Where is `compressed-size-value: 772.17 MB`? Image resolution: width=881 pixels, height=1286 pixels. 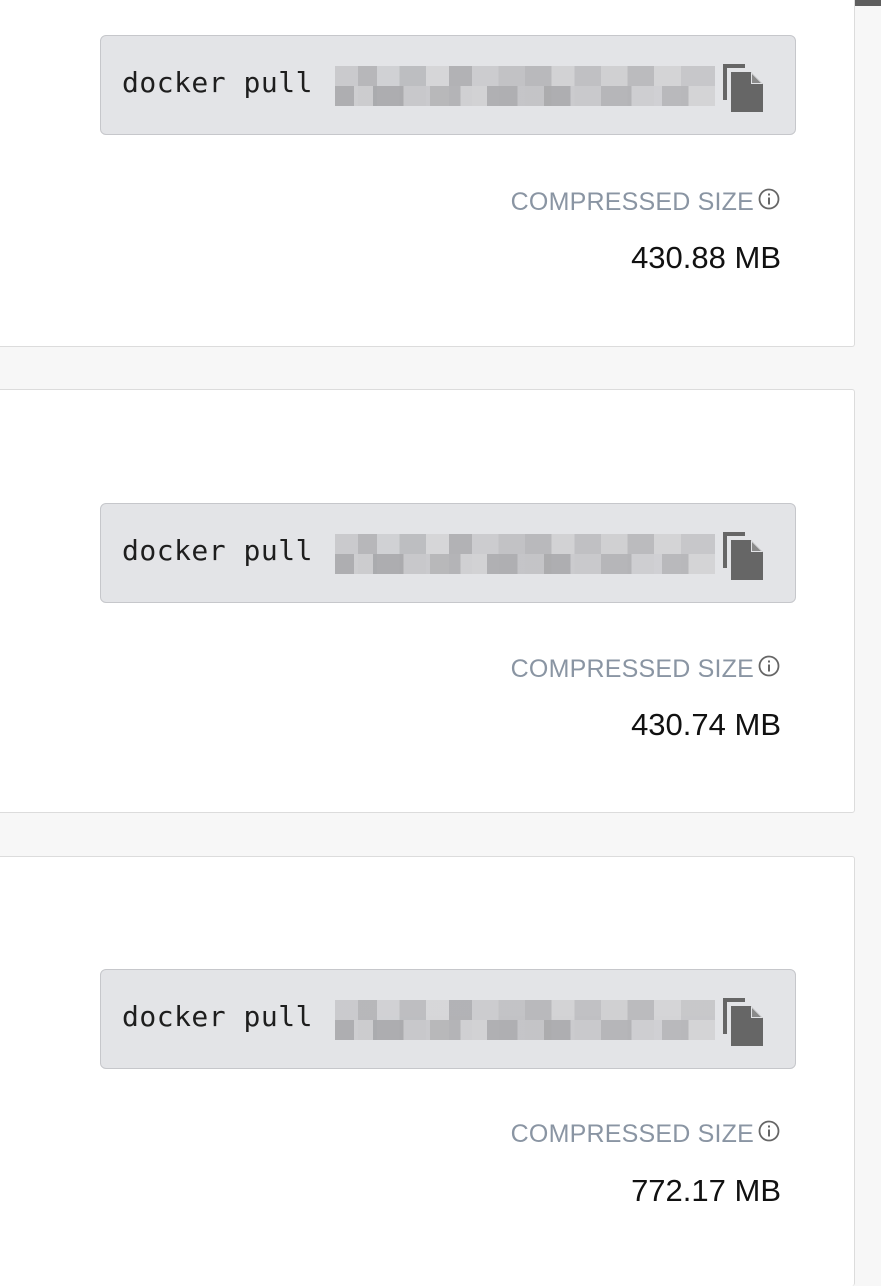
compressed-size-value: 772.17 MB is located at coordinates (706, 1190).